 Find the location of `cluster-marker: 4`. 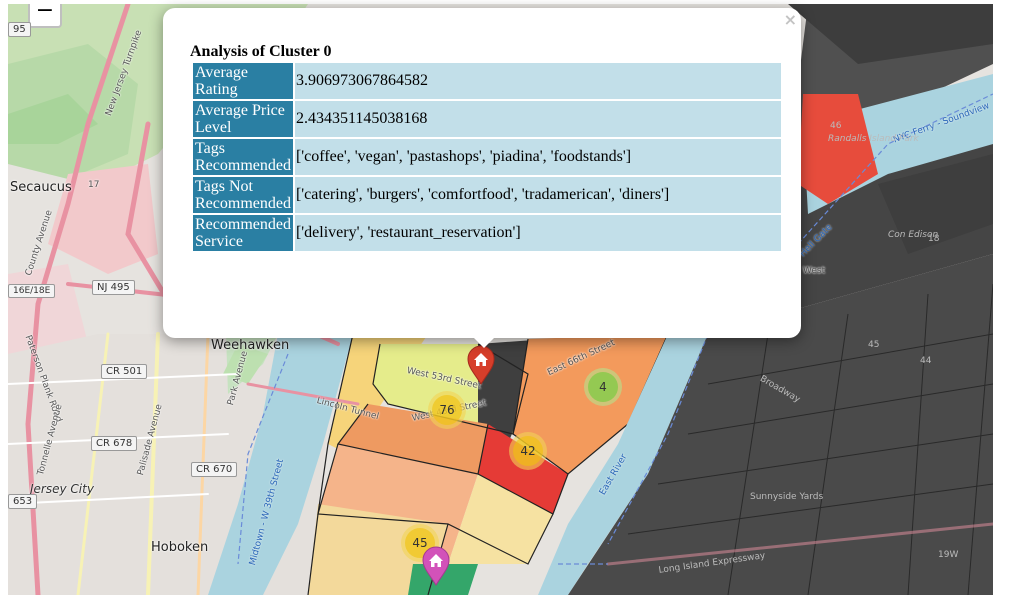

cluster-marker: 4 is located at coordinates (603, 387).